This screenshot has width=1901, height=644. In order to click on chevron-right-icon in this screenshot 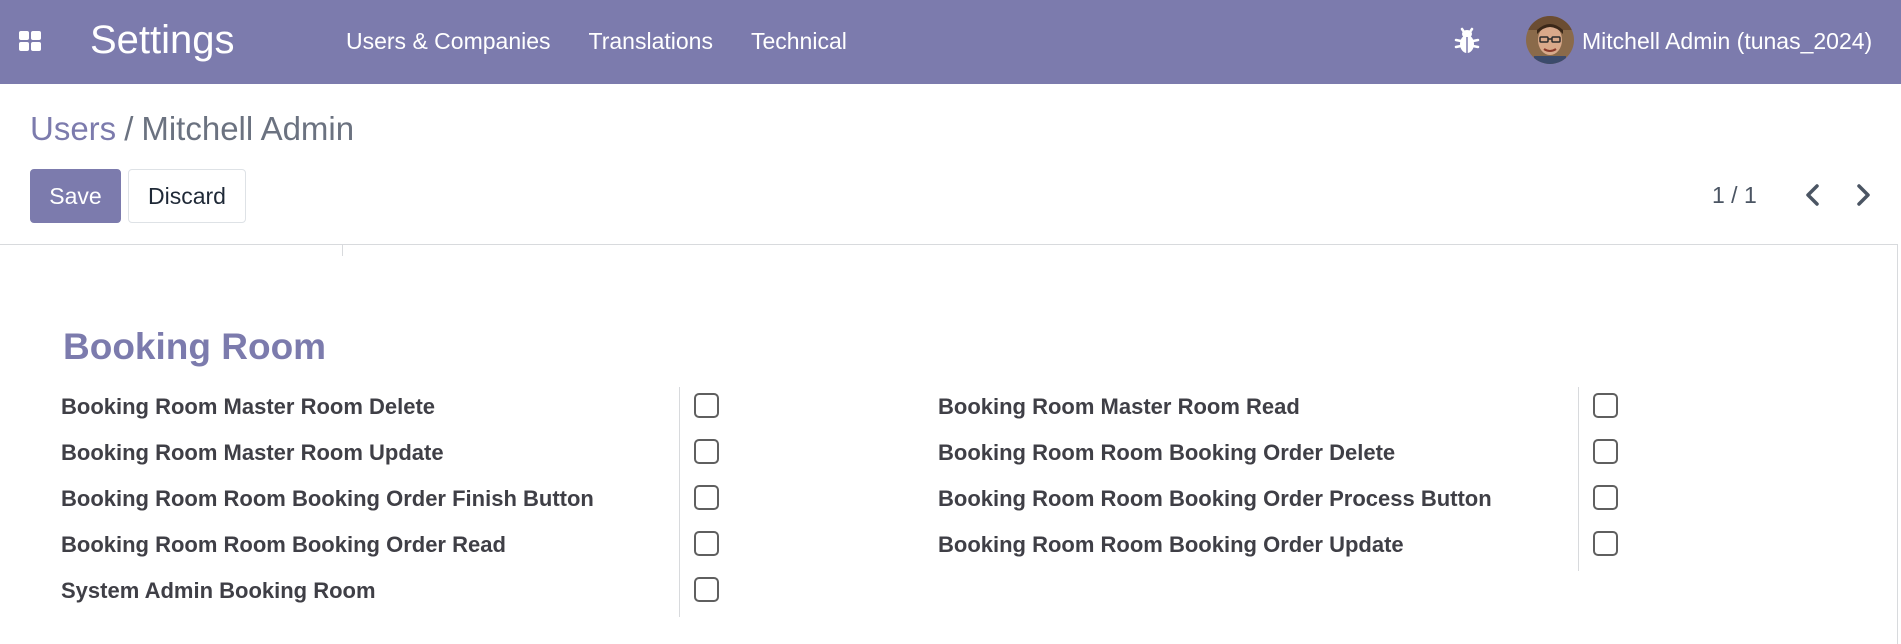, I will do `click(1863, 195)`.